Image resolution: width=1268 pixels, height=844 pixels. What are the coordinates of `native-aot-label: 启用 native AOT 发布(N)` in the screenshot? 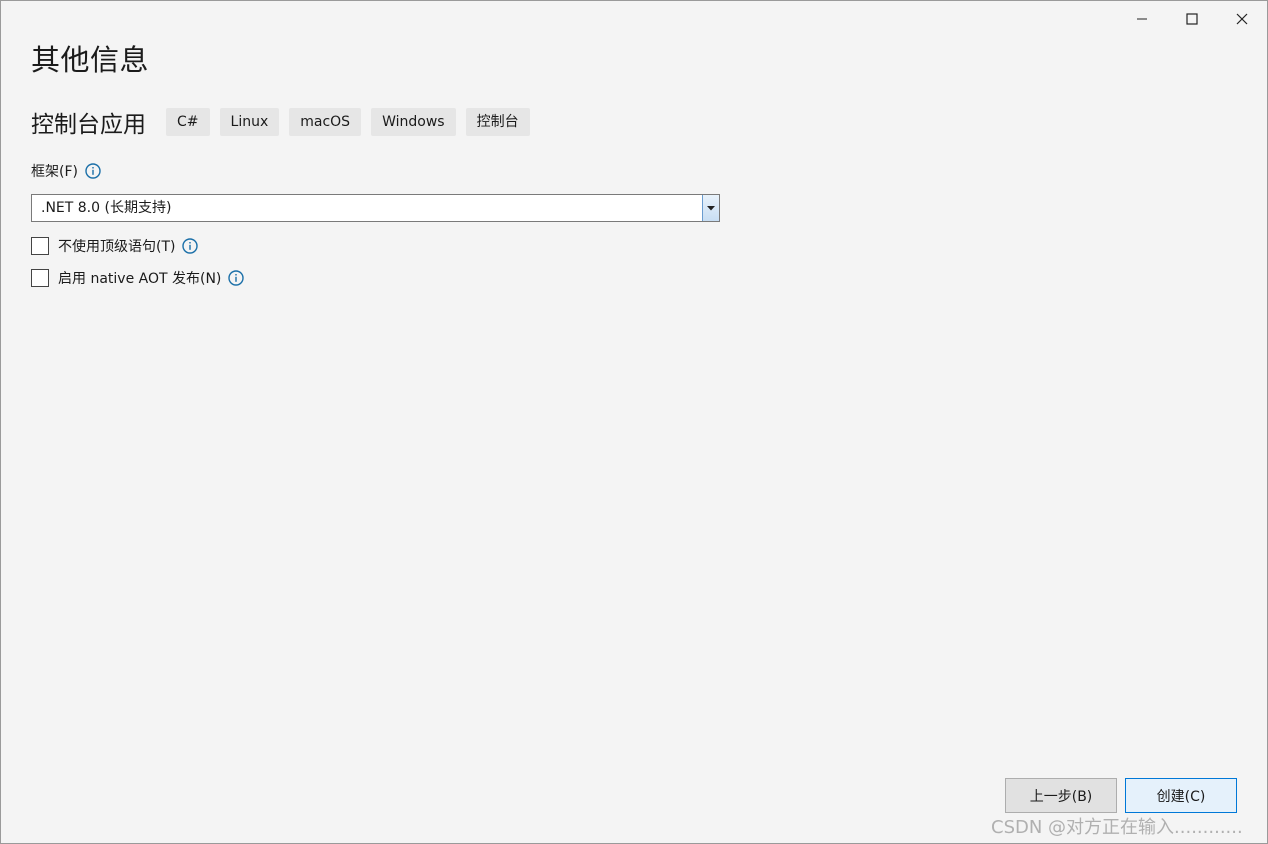 It's located at (140, 279).